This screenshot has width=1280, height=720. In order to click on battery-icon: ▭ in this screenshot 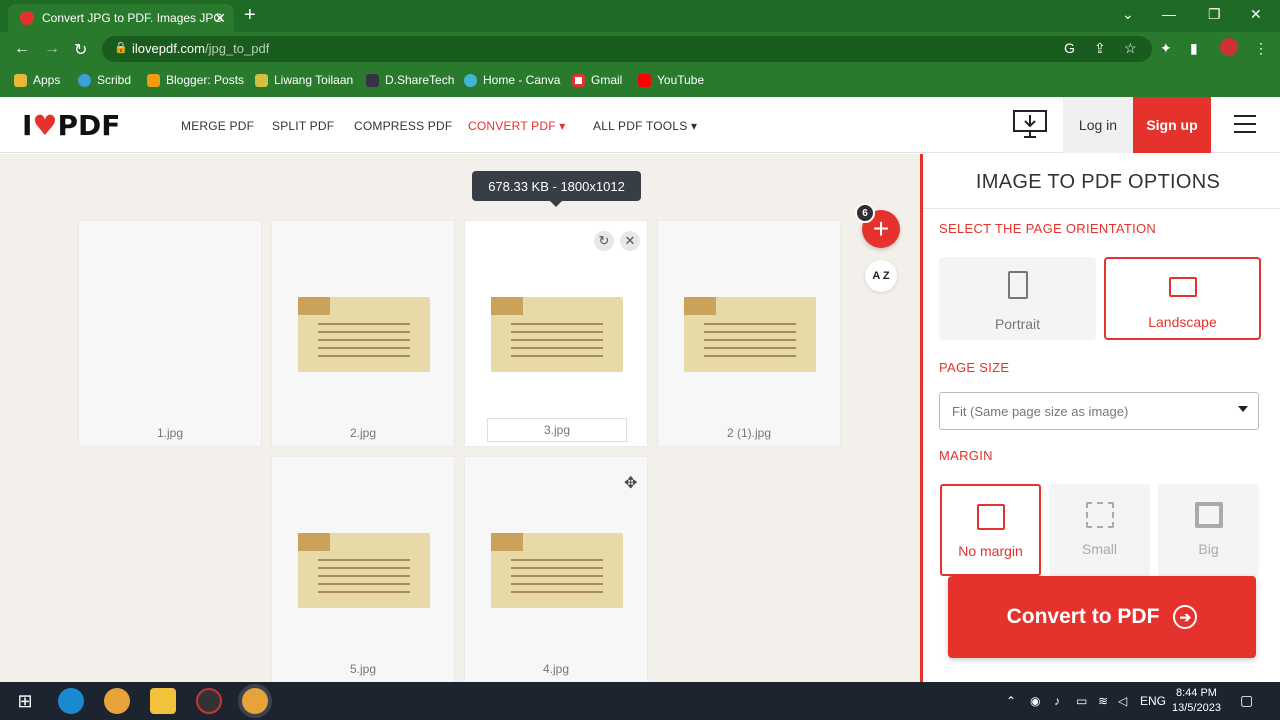, I will do `click(1081, 701)`.